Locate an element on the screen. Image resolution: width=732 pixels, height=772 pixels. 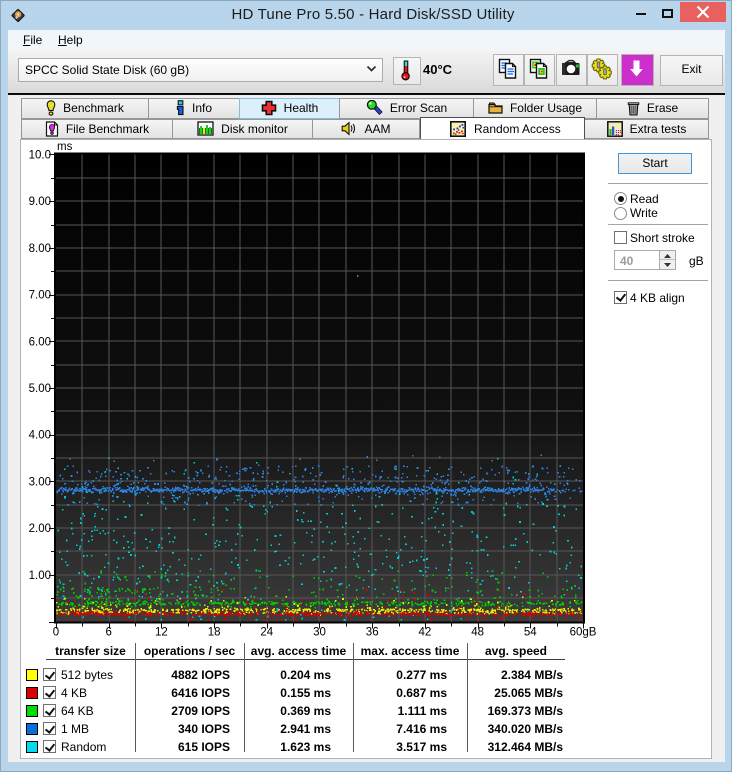
svg-text: 24 is located at coordinates (266, 632).